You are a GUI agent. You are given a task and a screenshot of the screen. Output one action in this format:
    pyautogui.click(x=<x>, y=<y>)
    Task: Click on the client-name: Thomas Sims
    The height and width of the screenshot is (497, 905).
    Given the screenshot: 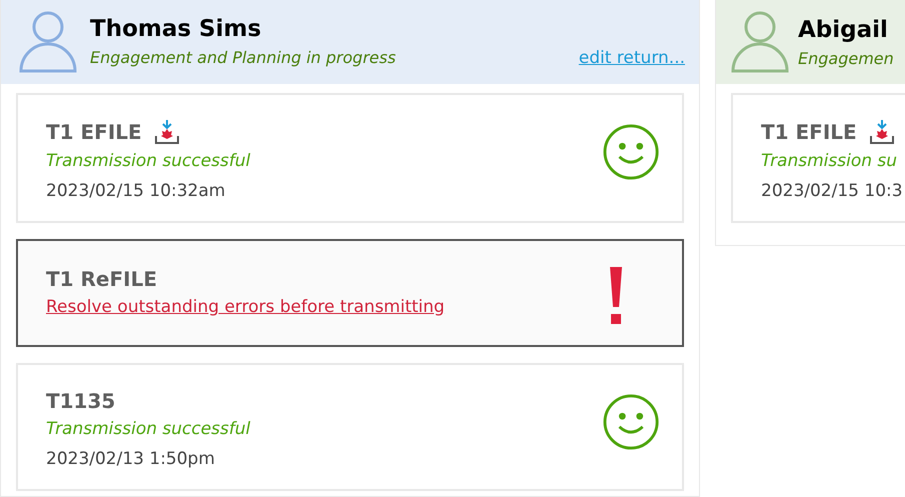 What is the action you would take?
    pyautogui.click(x=176, y=29)
    